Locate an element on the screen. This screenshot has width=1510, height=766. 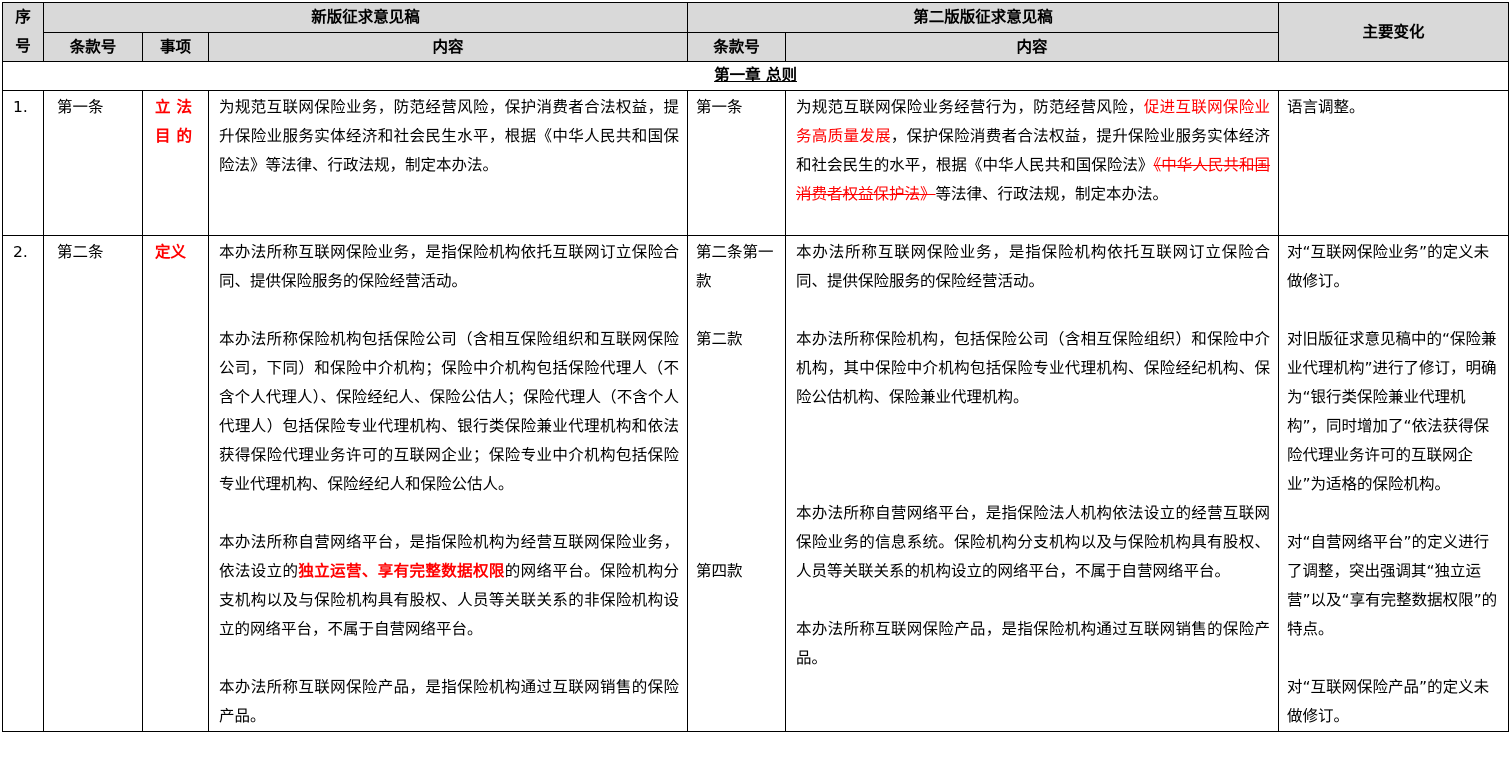
new-topic-header: 事项 is located at coordinates (175, 46).